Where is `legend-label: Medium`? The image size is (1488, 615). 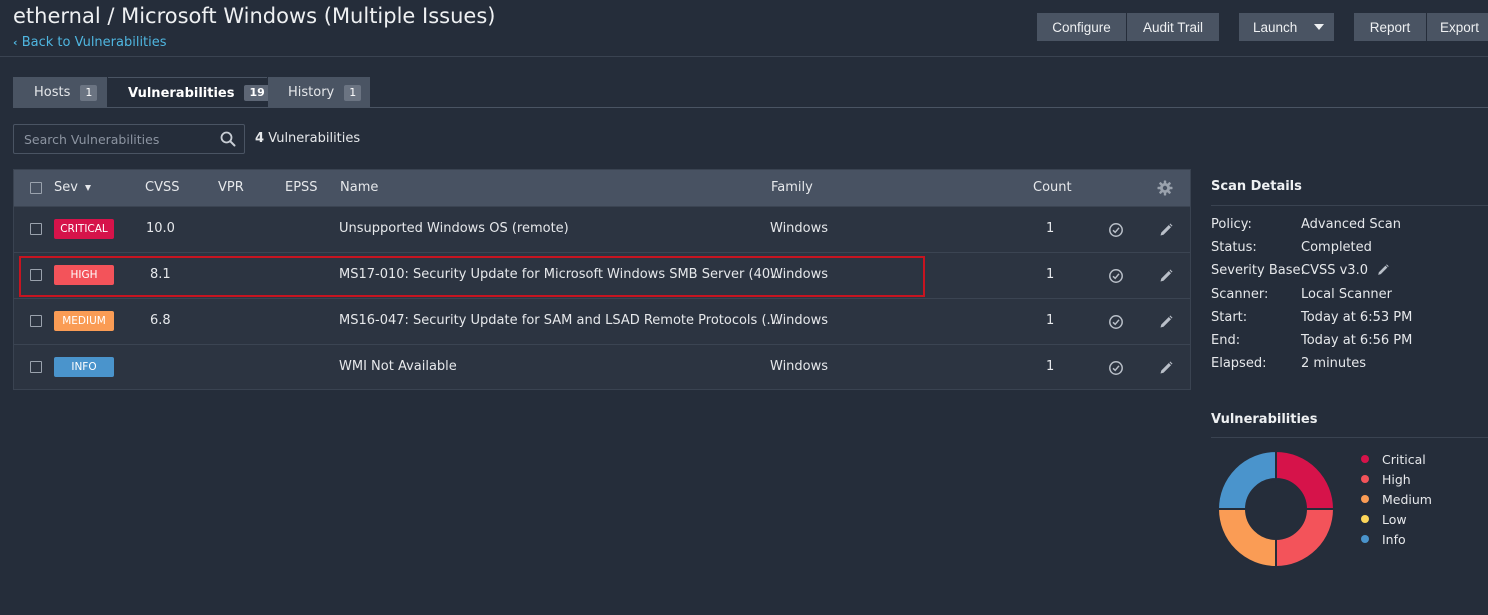 legend-label: Medium is located at coordinates (1407, 499).